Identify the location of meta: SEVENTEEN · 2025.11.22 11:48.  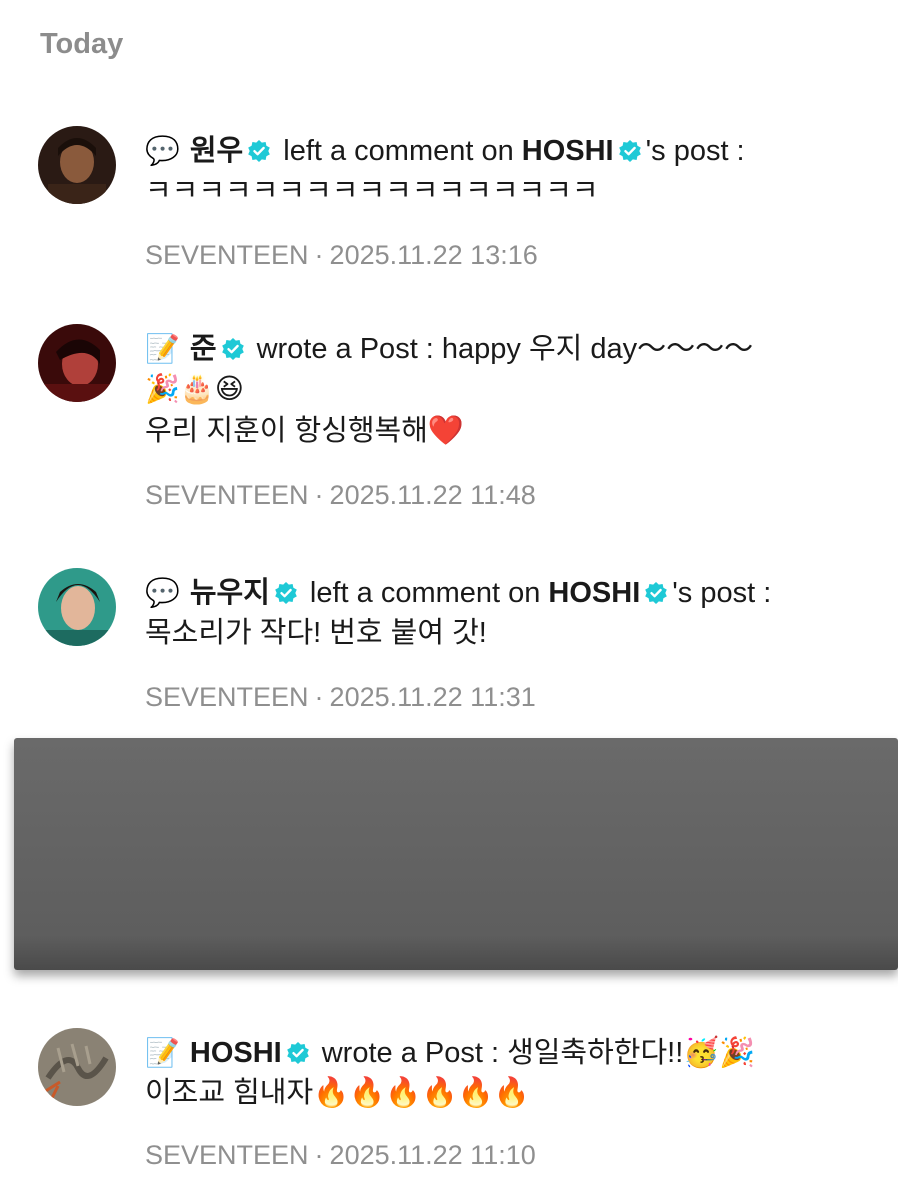
(340, 495).